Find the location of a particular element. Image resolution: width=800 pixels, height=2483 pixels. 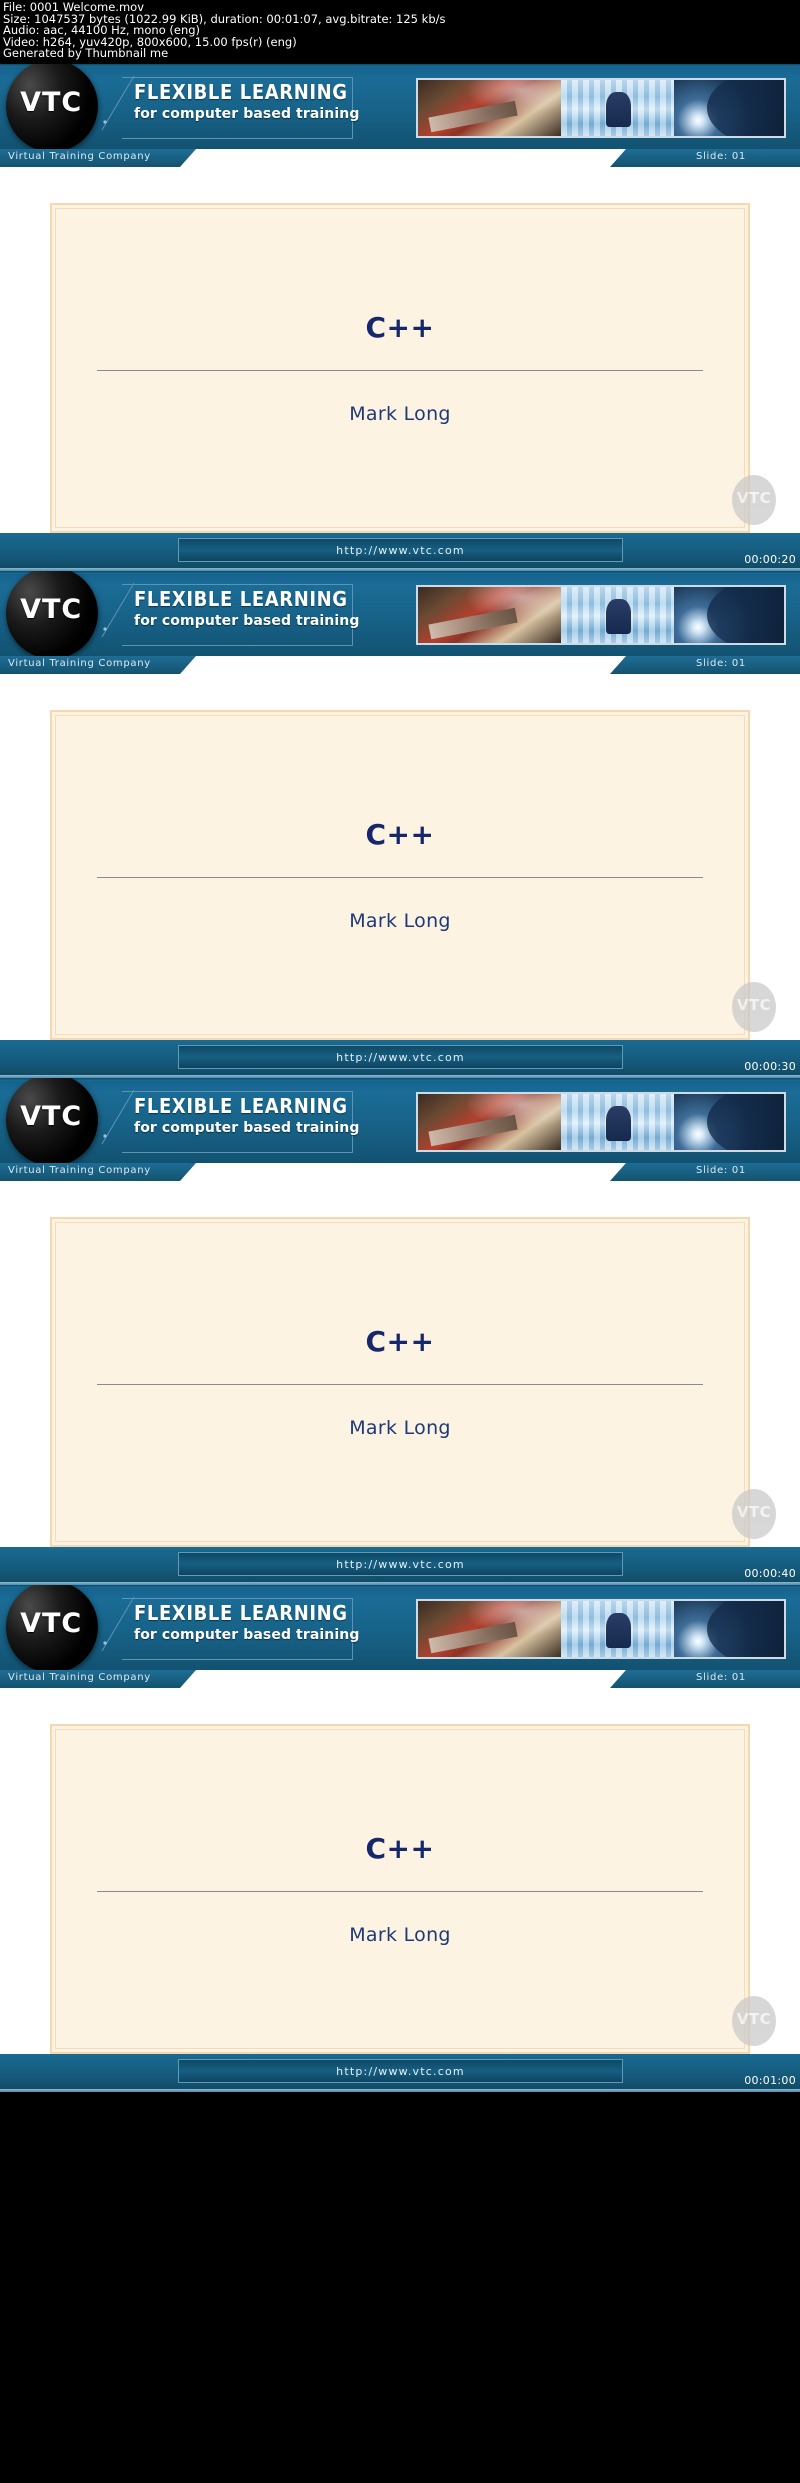

frame-footer: http://www.vtc.com 00:00:30 is located at coordinates (400, 1058).